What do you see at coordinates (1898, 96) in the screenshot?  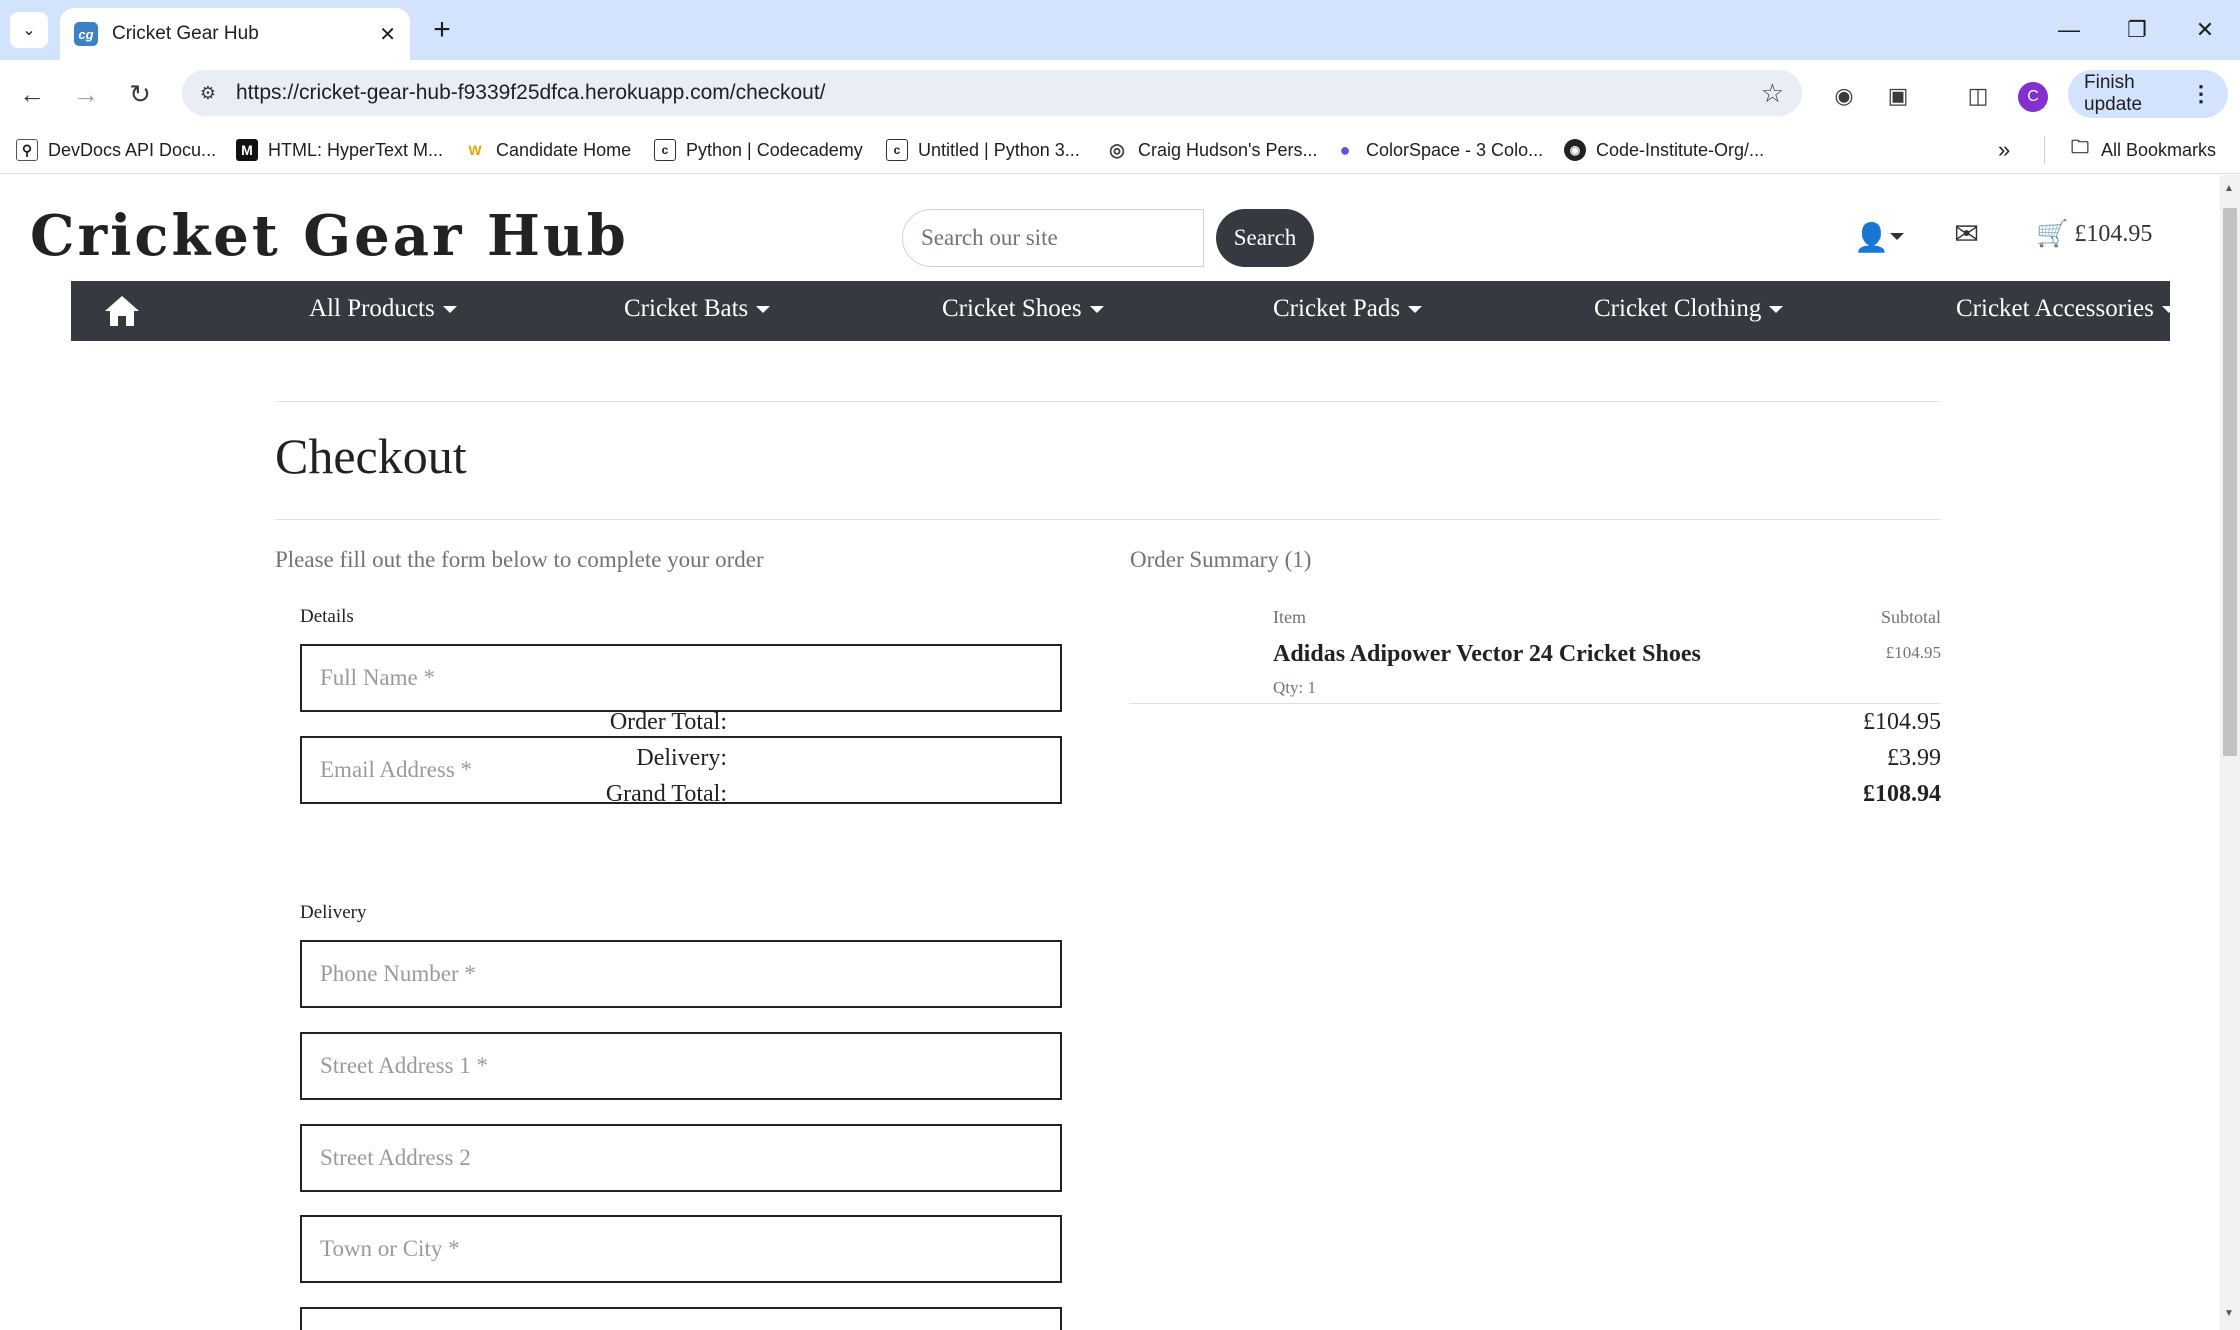 I see `extensions-puzzle-icon: ▣` at bounding box center [1898, 96].